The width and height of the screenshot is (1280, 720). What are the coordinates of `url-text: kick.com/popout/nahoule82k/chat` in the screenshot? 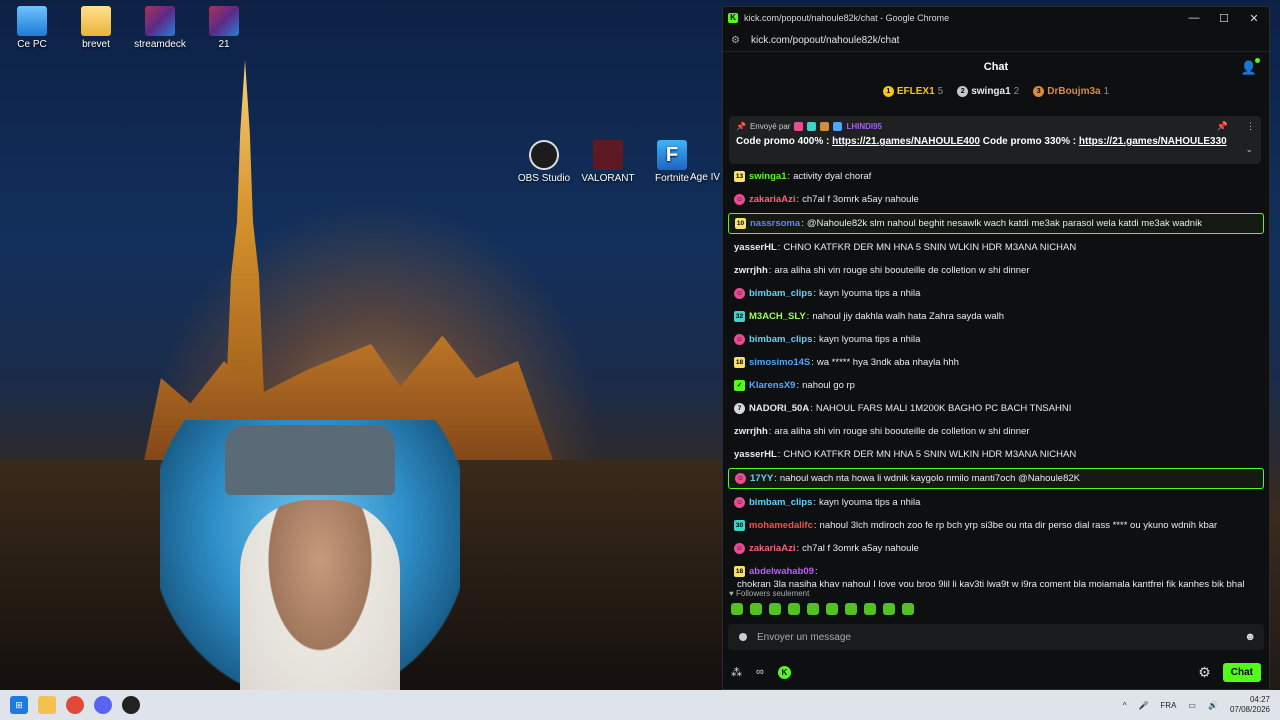 It's located at (825, 40).